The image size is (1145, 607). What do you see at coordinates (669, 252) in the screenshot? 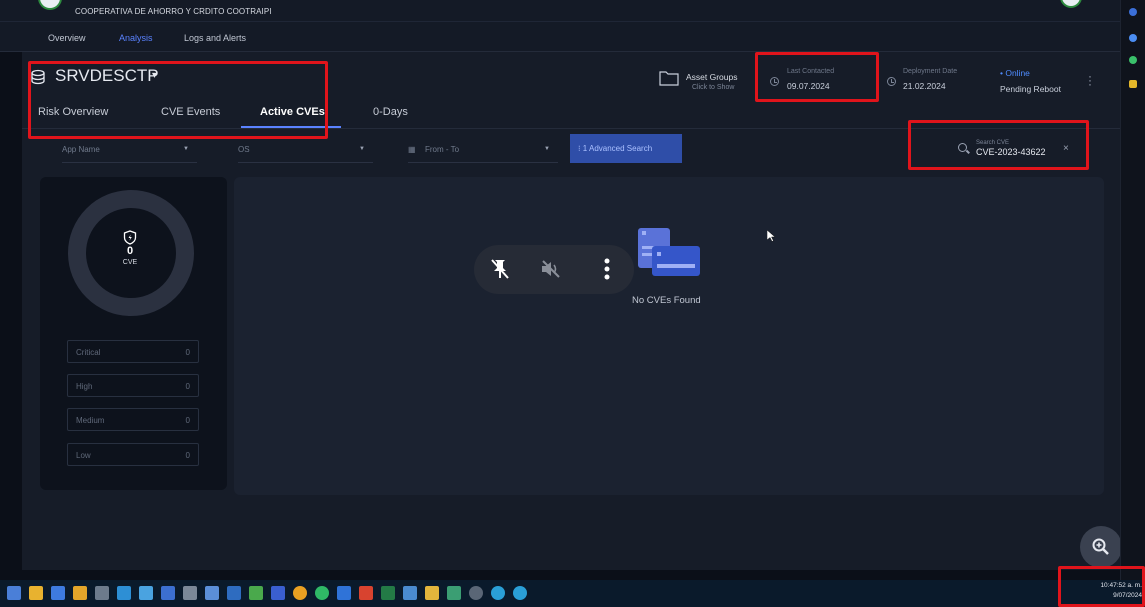
I see `empty-documents-icon` at bounding box center [669, 252].